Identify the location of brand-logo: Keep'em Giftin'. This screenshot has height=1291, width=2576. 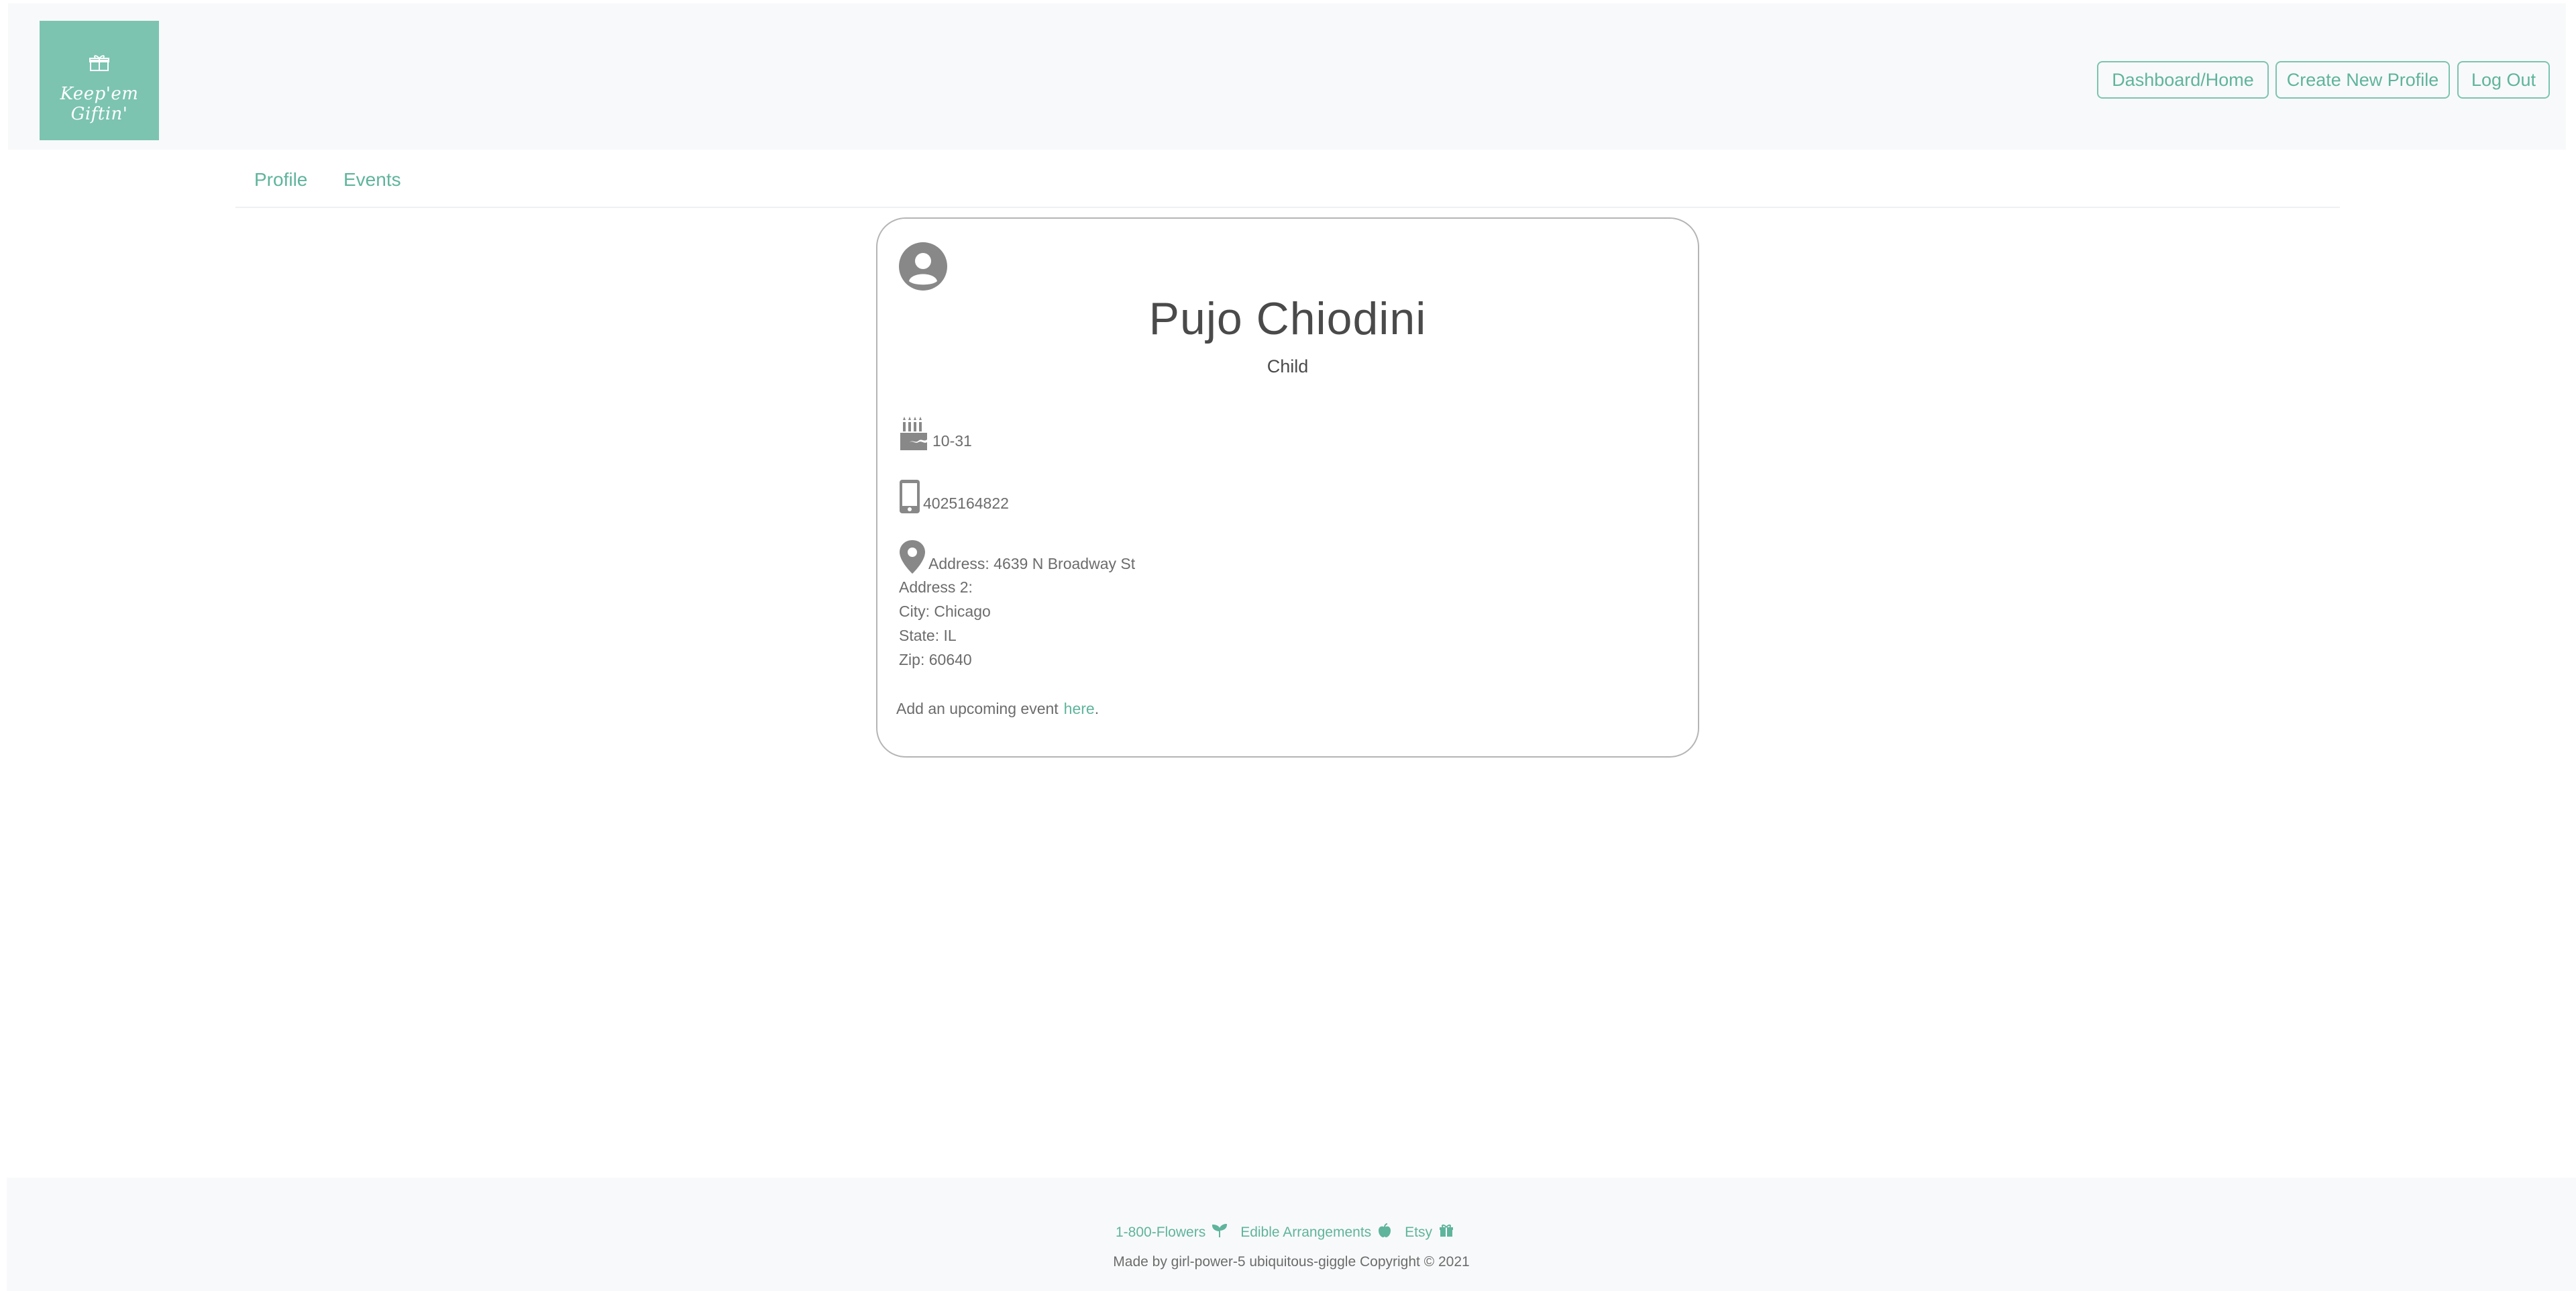
(99, 80).